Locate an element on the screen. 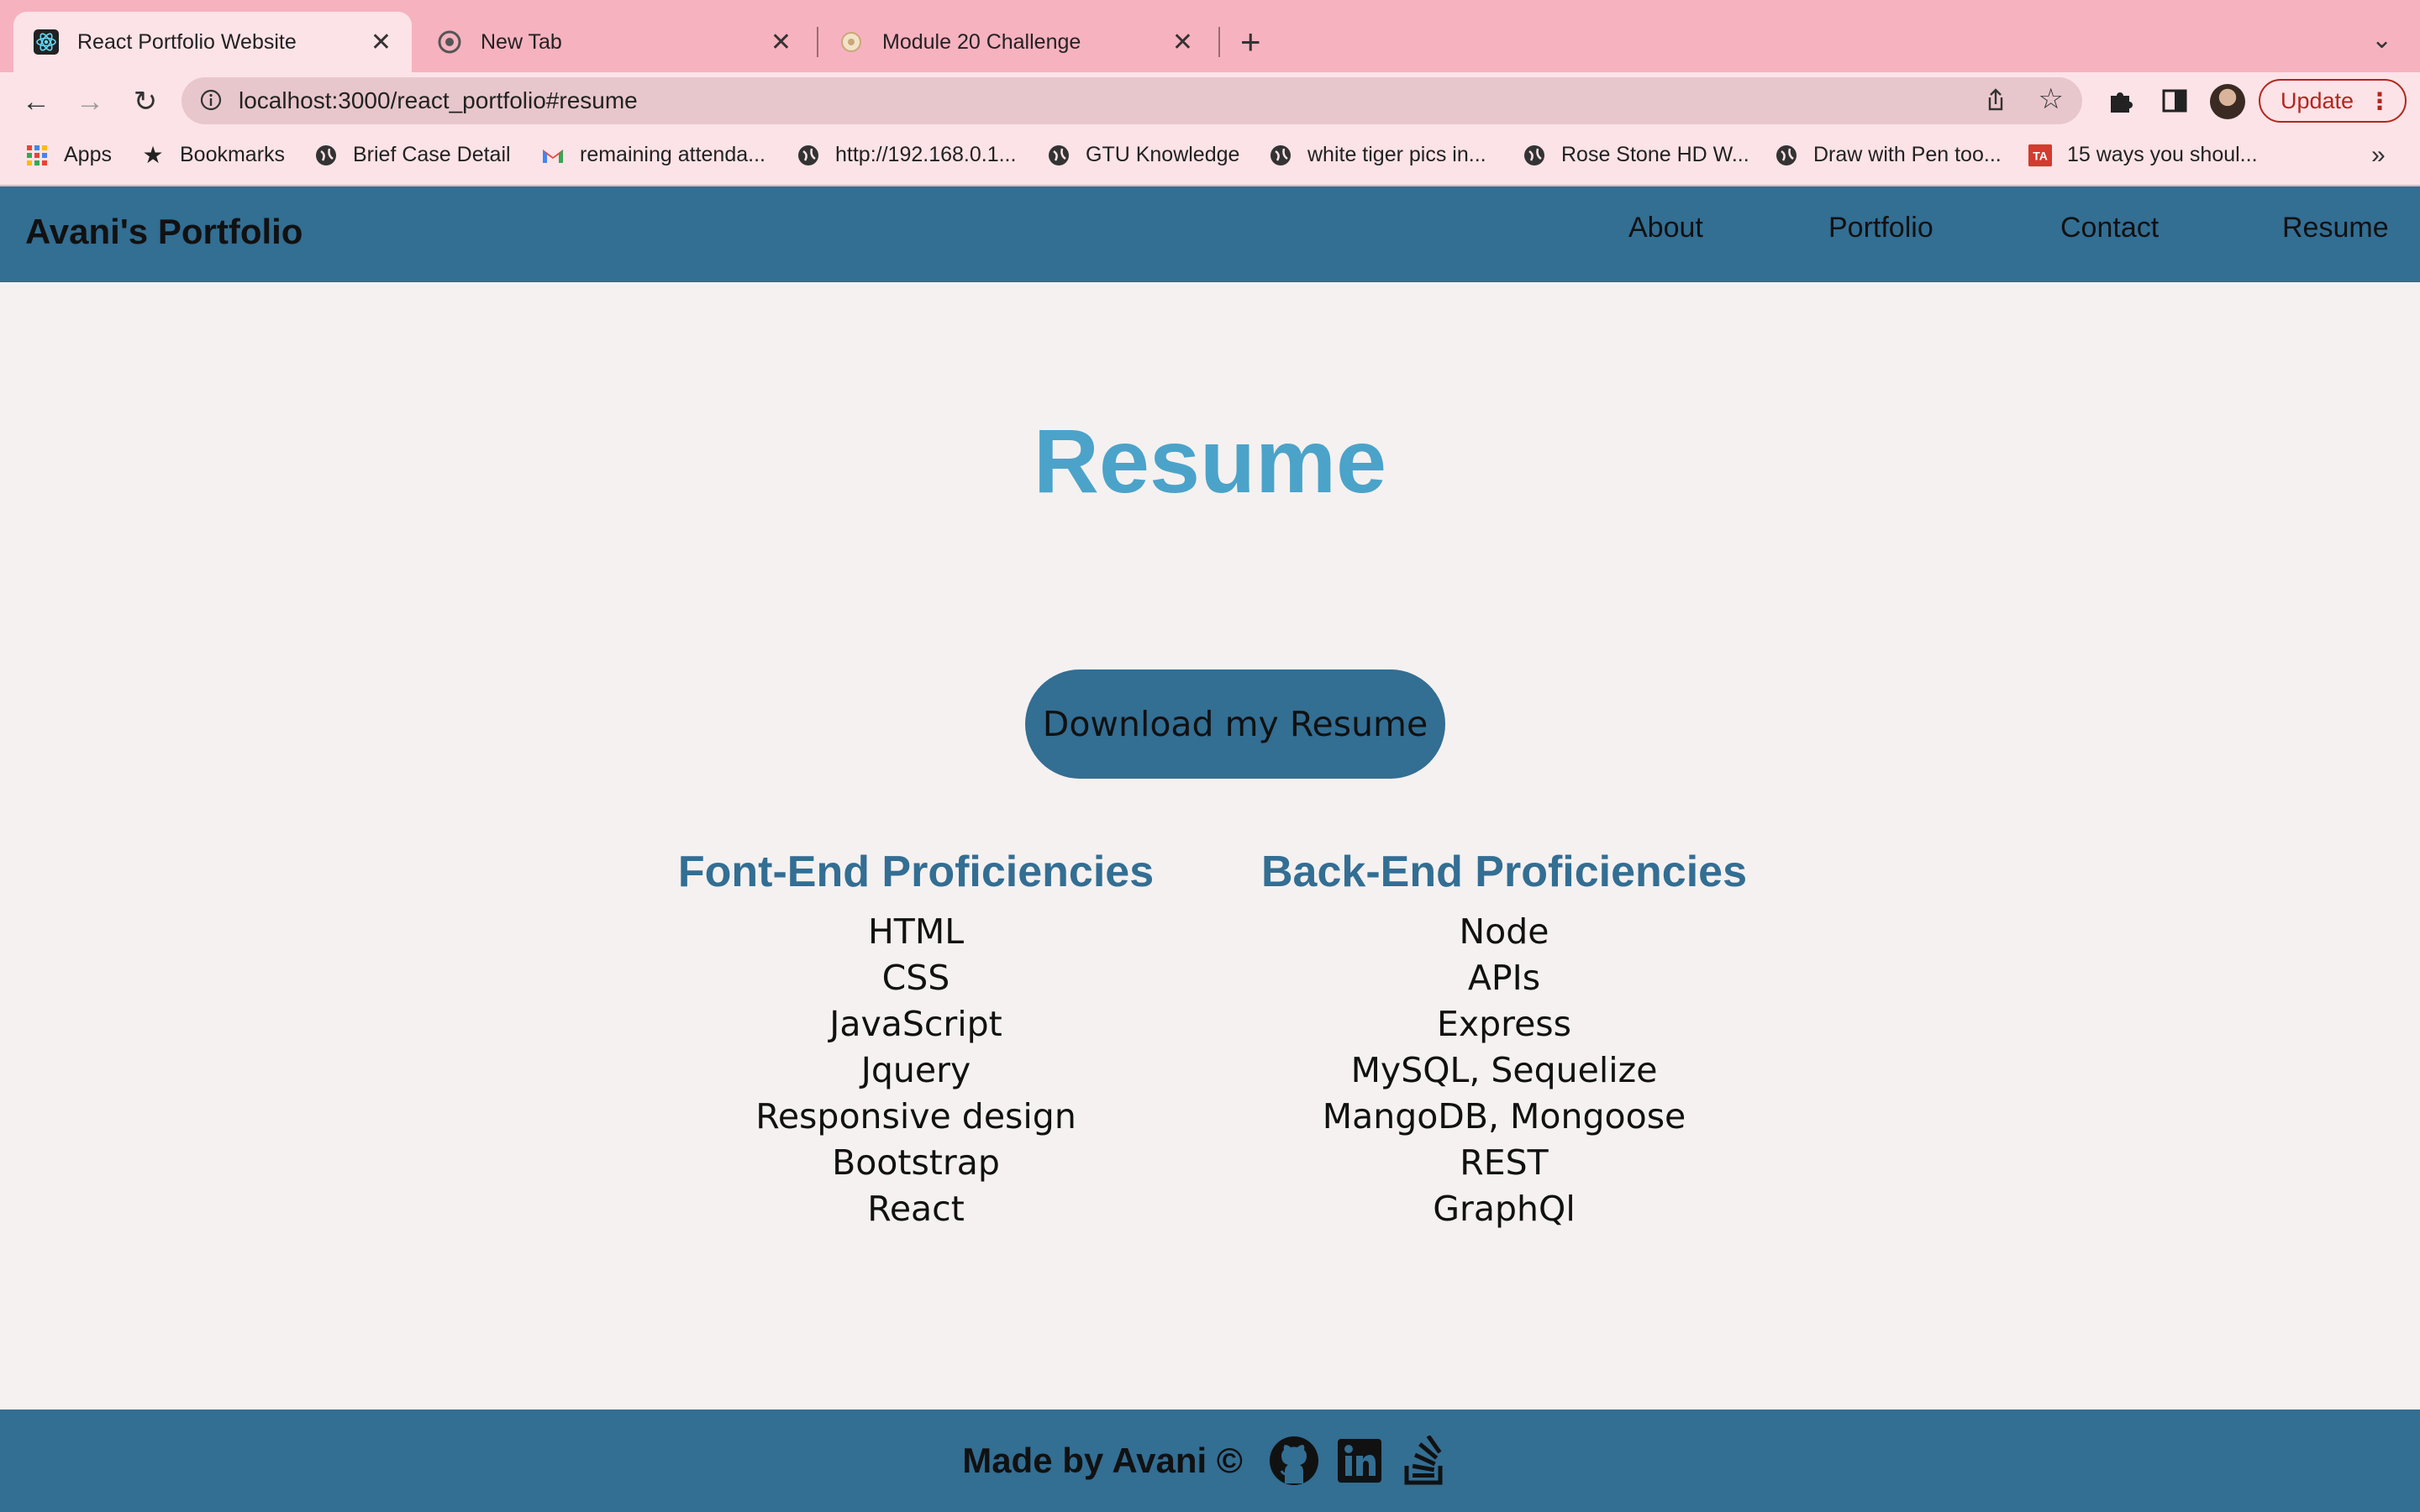  profile-avatar is located at coordinates (2227, 101).